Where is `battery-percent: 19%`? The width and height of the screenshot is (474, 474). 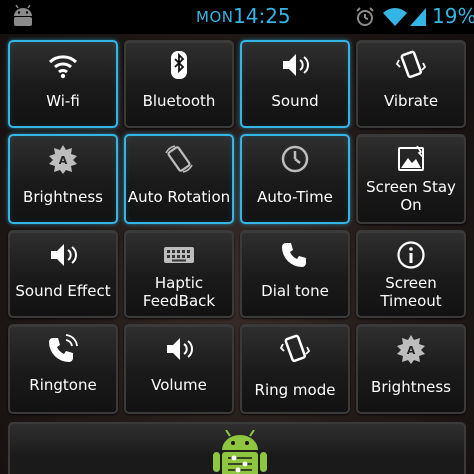 battery-percent: 19% is located at coordinates (453, 16).